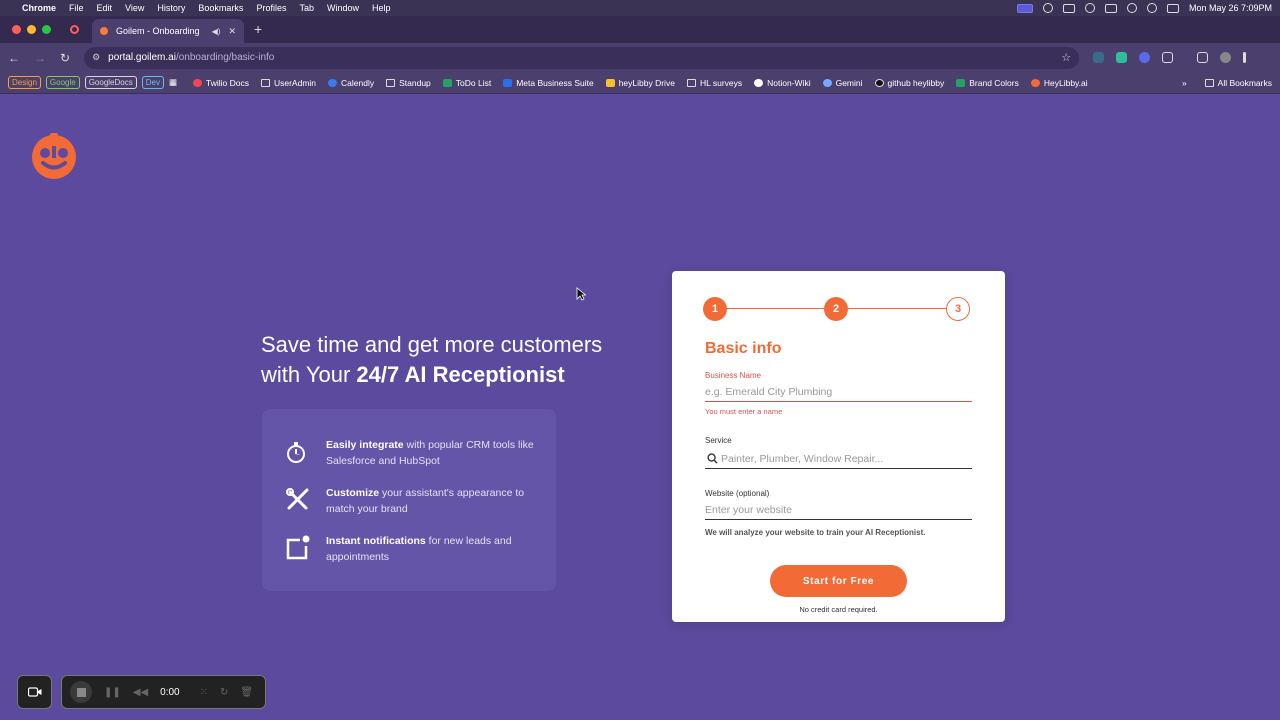 This screenshot has height=720, width=1280. Describe the element at coordinates (640, 83) in the screenshot. I see `bookmark-item: heyLibby Drive` at that location.